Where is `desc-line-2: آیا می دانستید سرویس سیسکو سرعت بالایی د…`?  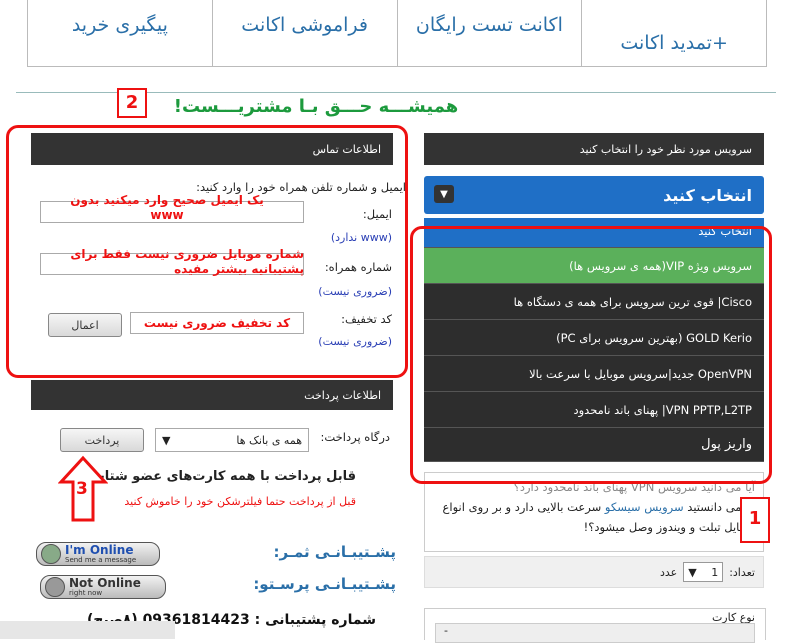 desc-line-2: آیا می دانستید سرویس سیسکو سرعت بالایی د… is located at coordinates (598, 507).